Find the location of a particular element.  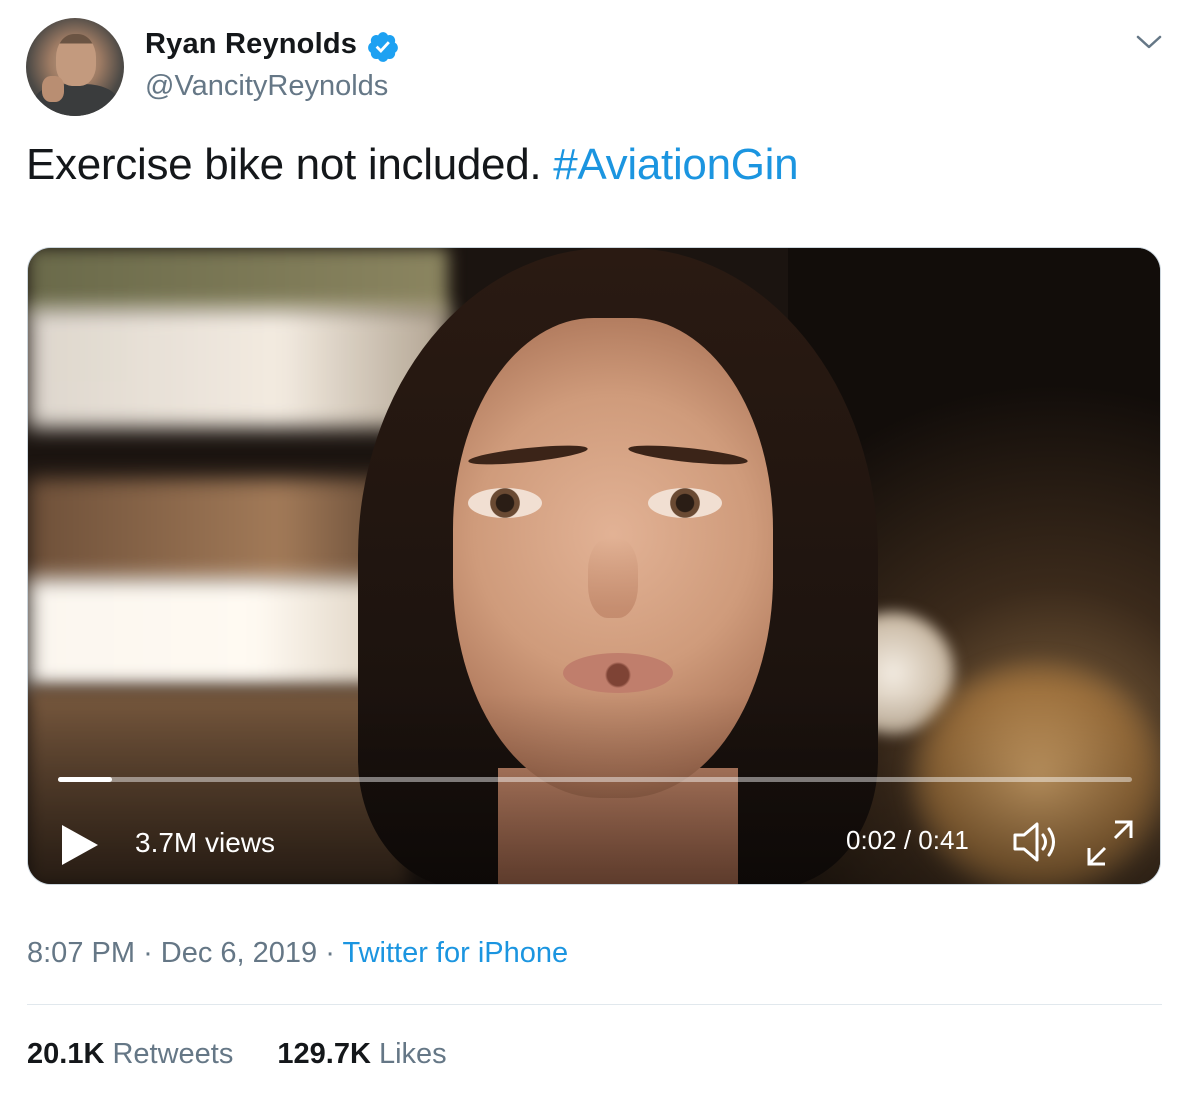

tweet-text: Exercise bike not included. #AviationGin is located at coordinates (412, 165).